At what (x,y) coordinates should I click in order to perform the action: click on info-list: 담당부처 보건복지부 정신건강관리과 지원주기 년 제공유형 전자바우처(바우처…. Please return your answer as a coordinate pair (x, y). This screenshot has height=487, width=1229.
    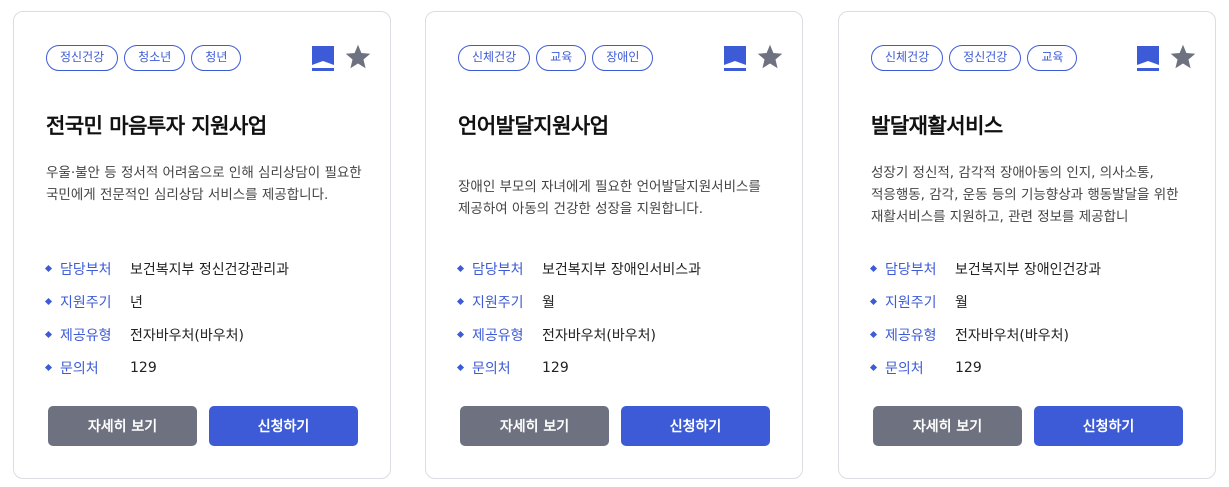
    Looking at the image, I should click on (209, 318).